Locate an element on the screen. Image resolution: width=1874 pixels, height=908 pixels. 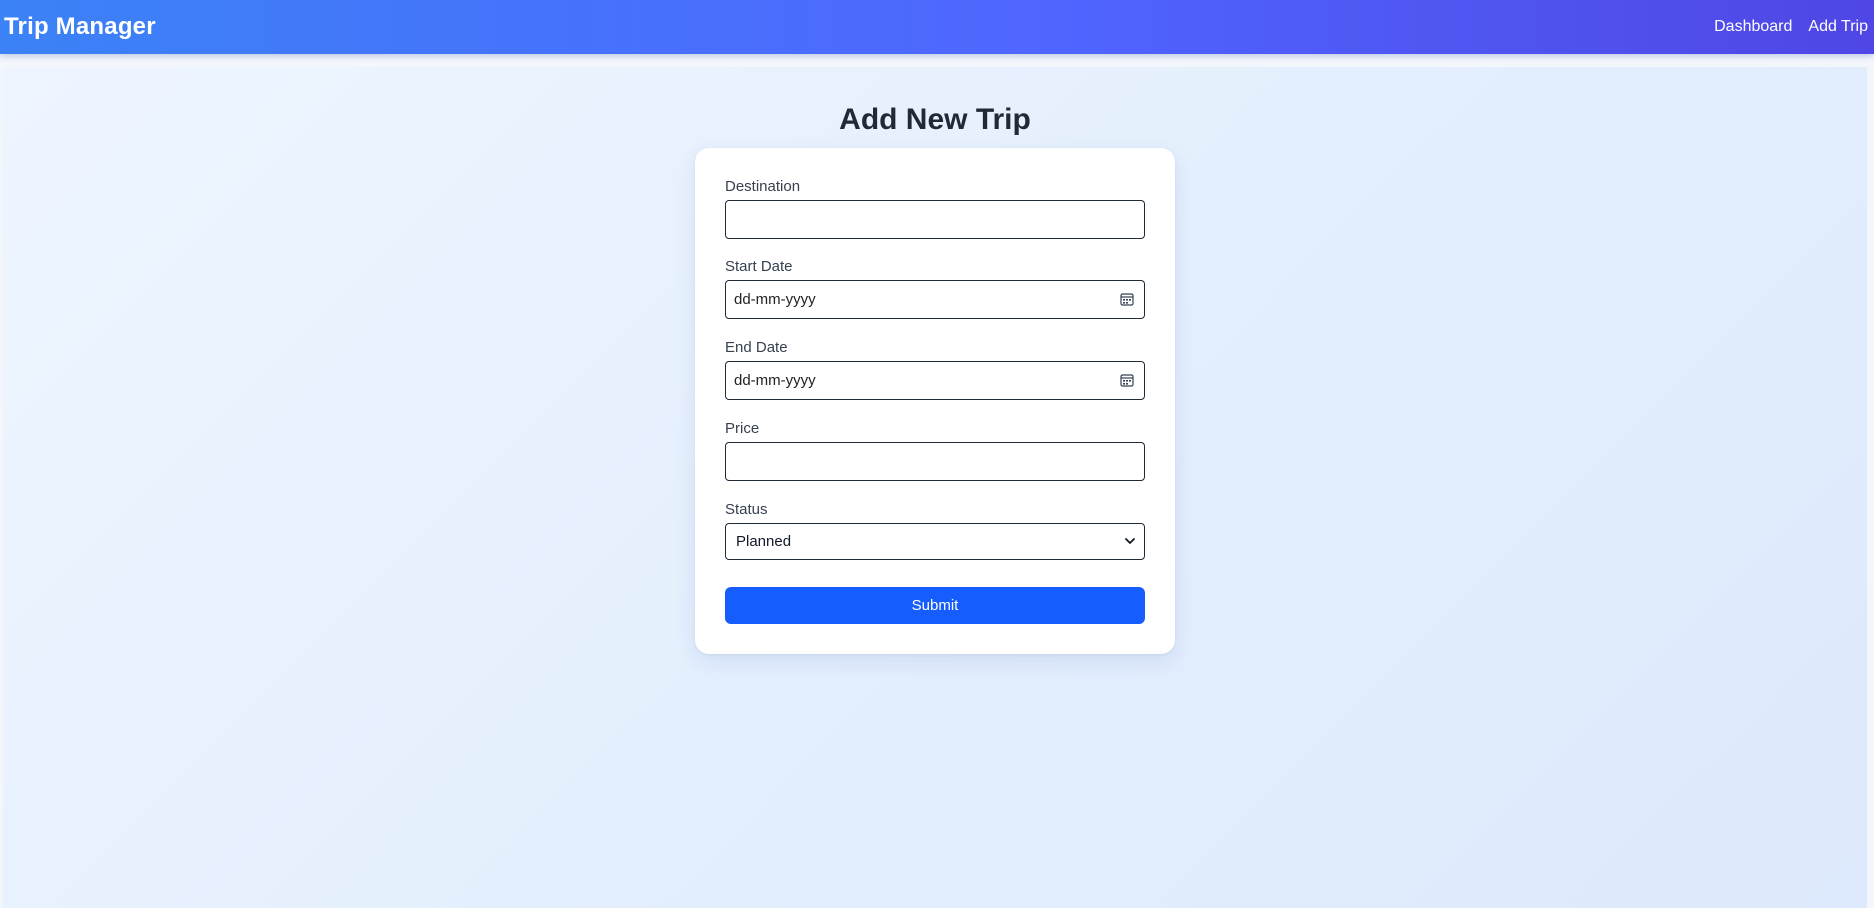
page-title: Add New Trip is located at coordinates (935, 119).